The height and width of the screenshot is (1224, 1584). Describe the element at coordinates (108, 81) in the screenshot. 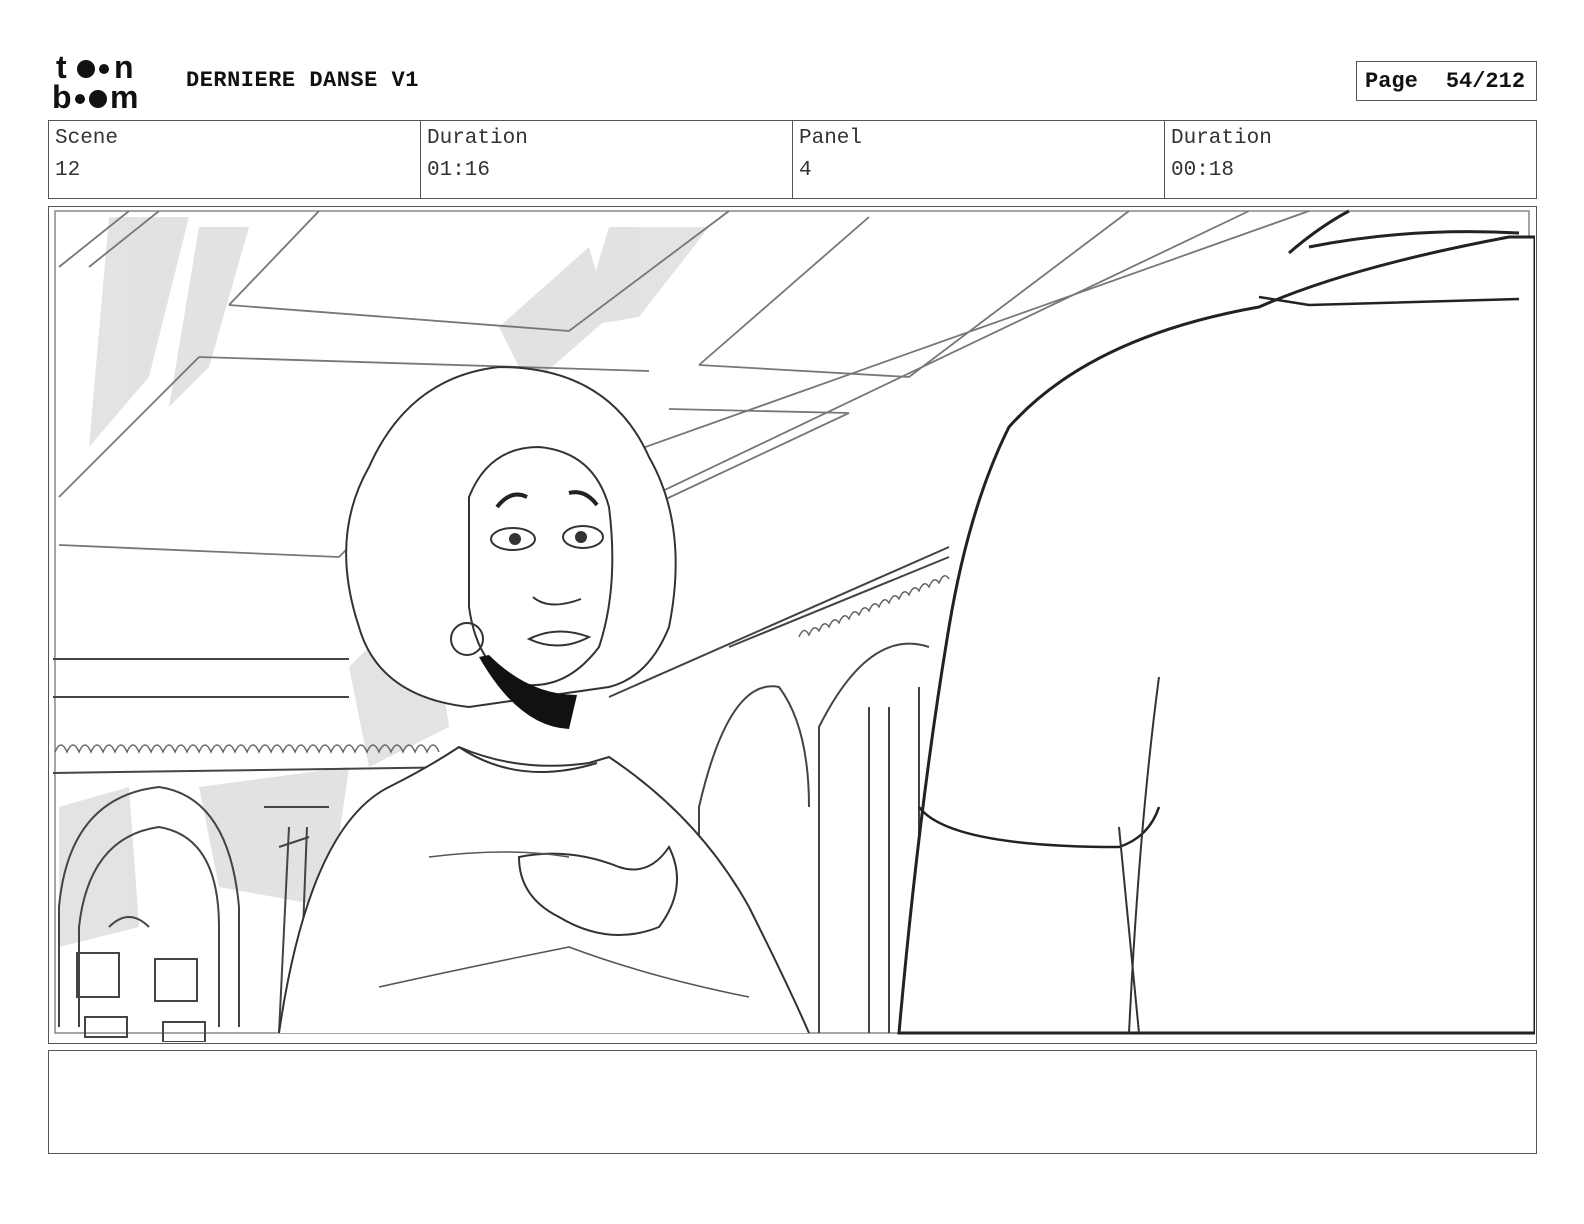

I see `toon-boom-logo: t n b m` at that location.